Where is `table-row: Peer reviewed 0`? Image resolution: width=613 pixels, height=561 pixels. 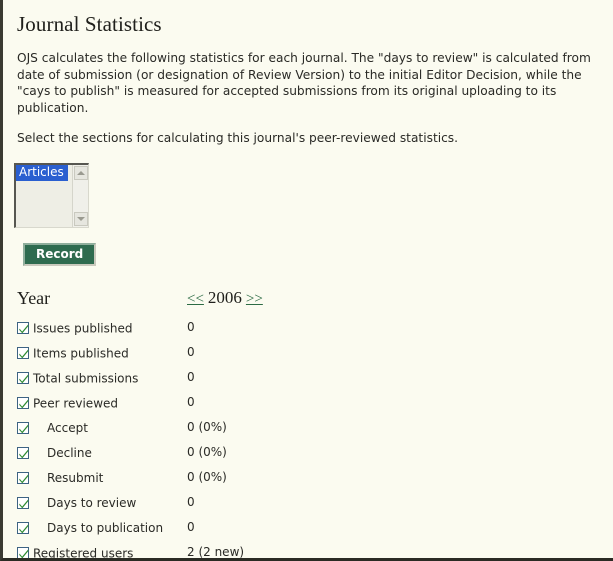 table-row: Peer reviewed 0 is located at coordinates (308, 402).